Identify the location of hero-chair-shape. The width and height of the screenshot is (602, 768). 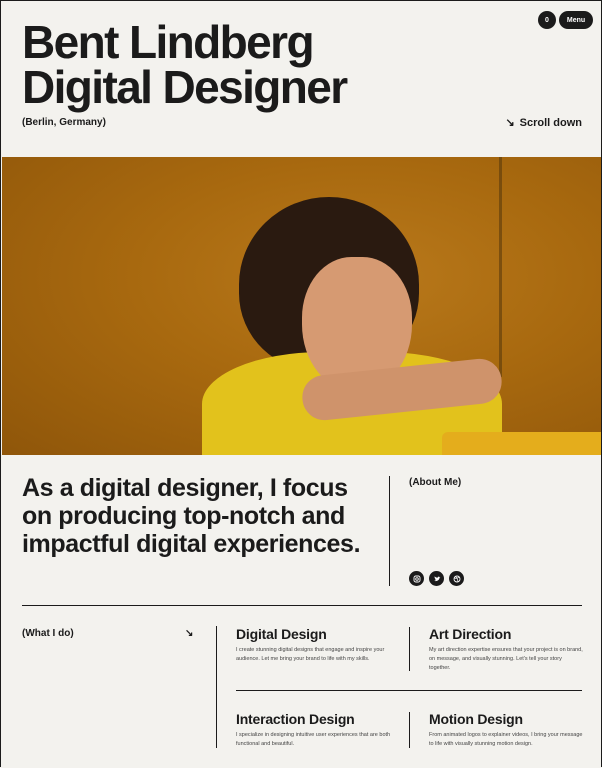
(521, 443).